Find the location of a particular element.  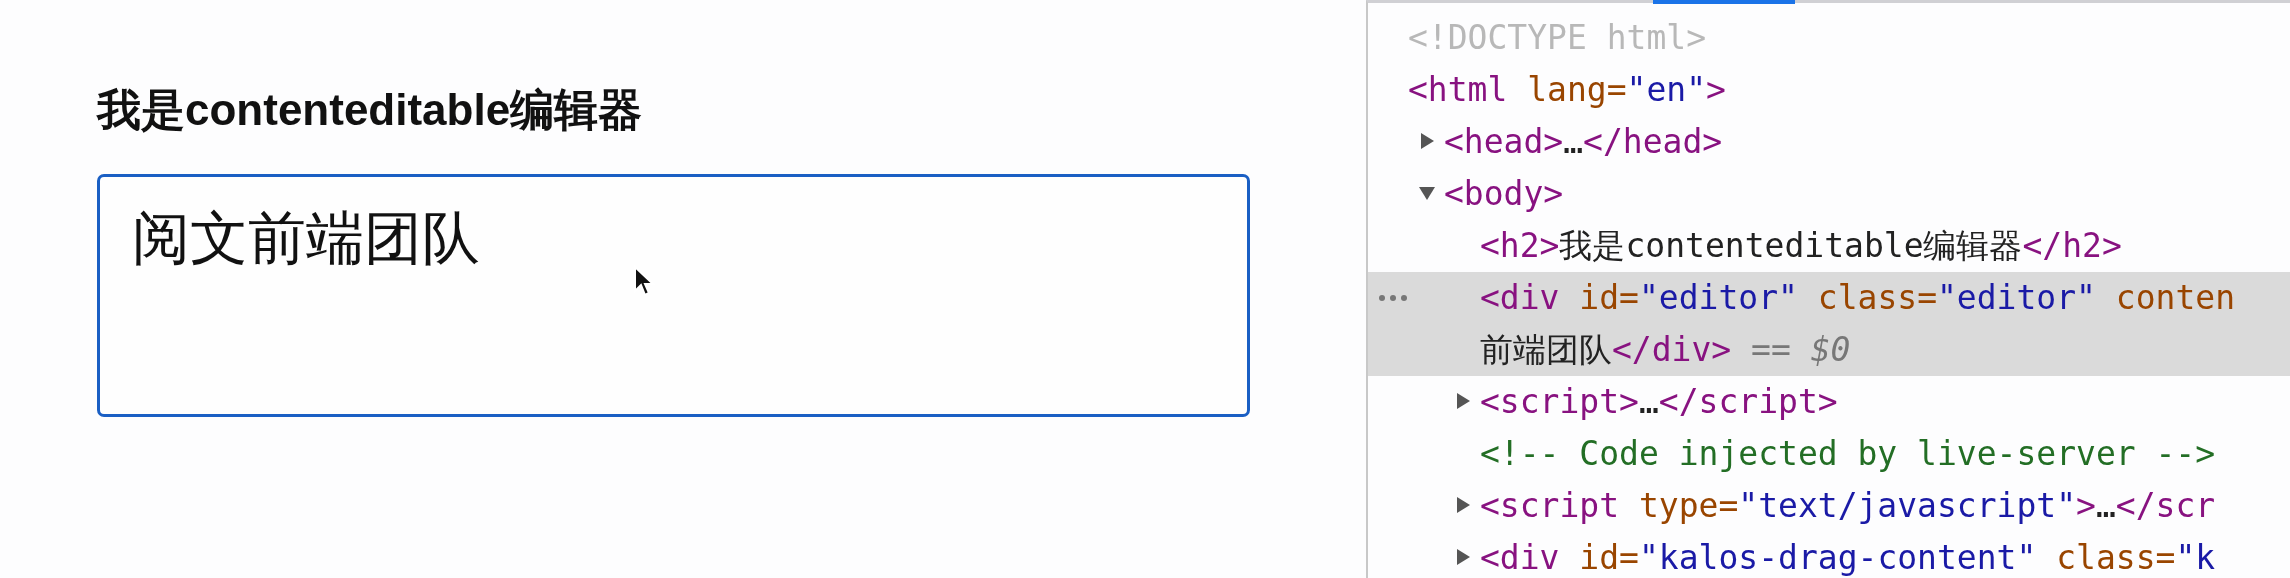

html-comment: <!-- Code injected by live-server --> is located at coordinates (1848, 454).